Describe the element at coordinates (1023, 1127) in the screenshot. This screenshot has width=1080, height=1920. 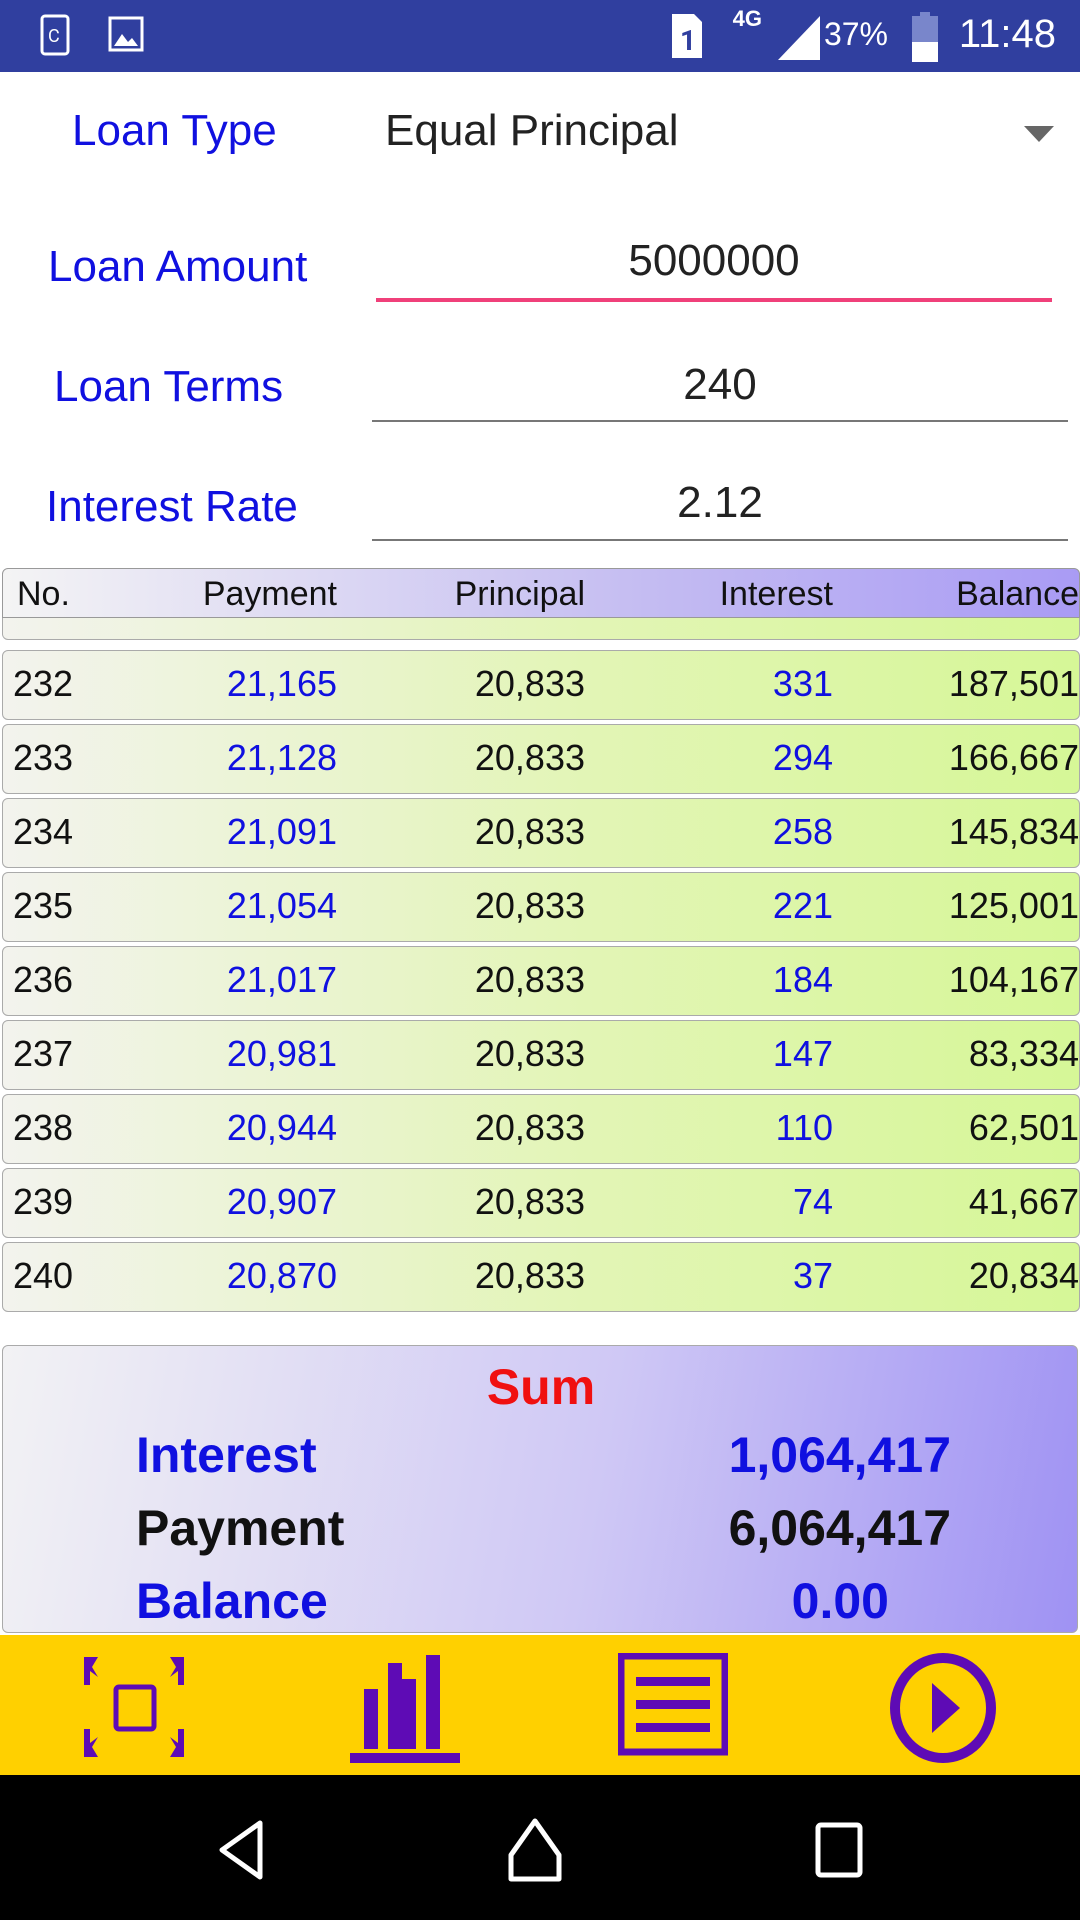
I see `row-balance: 62,501` at that location.